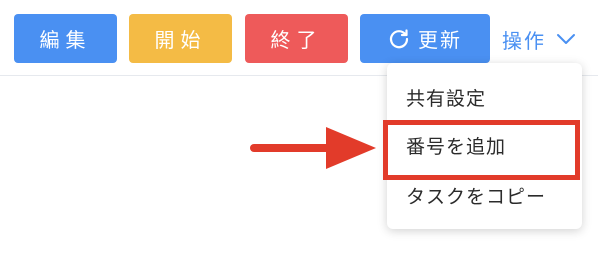 The width and height of the screenshot is (598, 264). I want to click on edit-button-label: 編集, so click(65, 40).